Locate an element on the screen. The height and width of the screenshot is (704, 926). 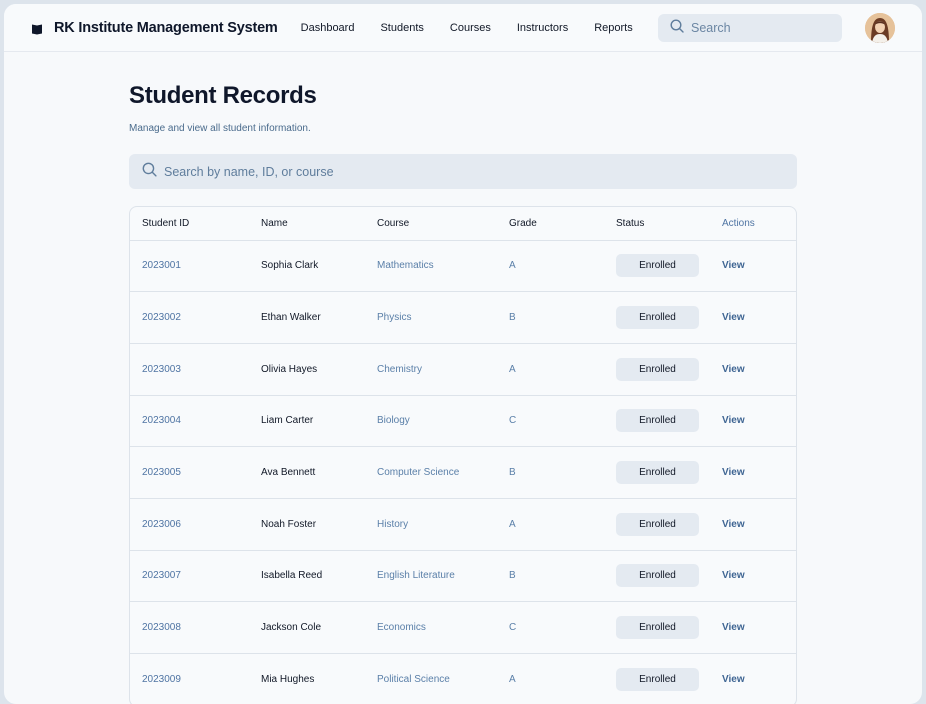
cell-course: Political Science is located at coordinates (431, 679).